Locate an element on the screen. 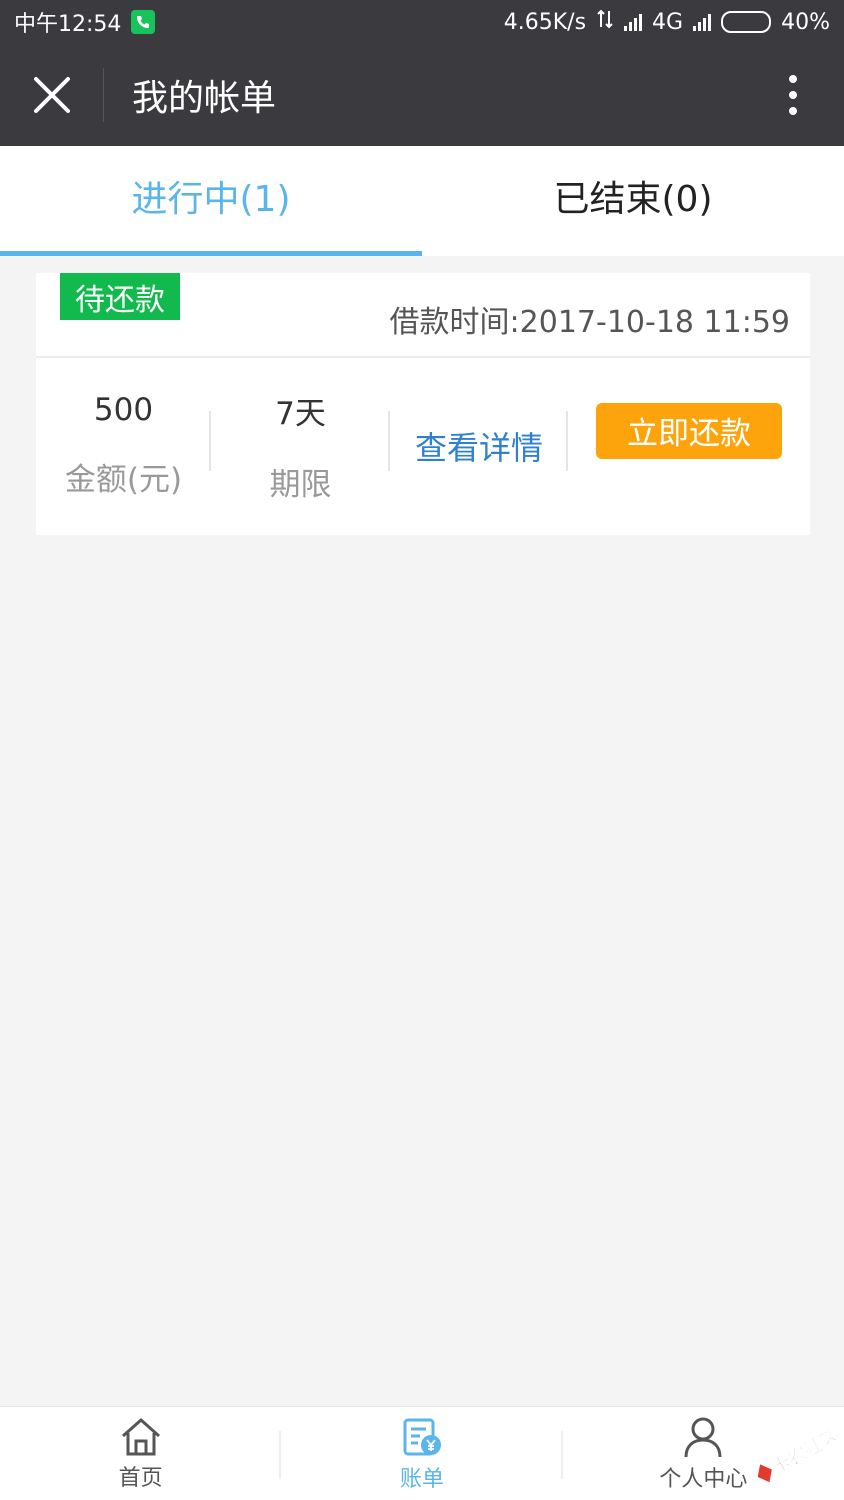  signal-icon is located at coordinates (633, 22).